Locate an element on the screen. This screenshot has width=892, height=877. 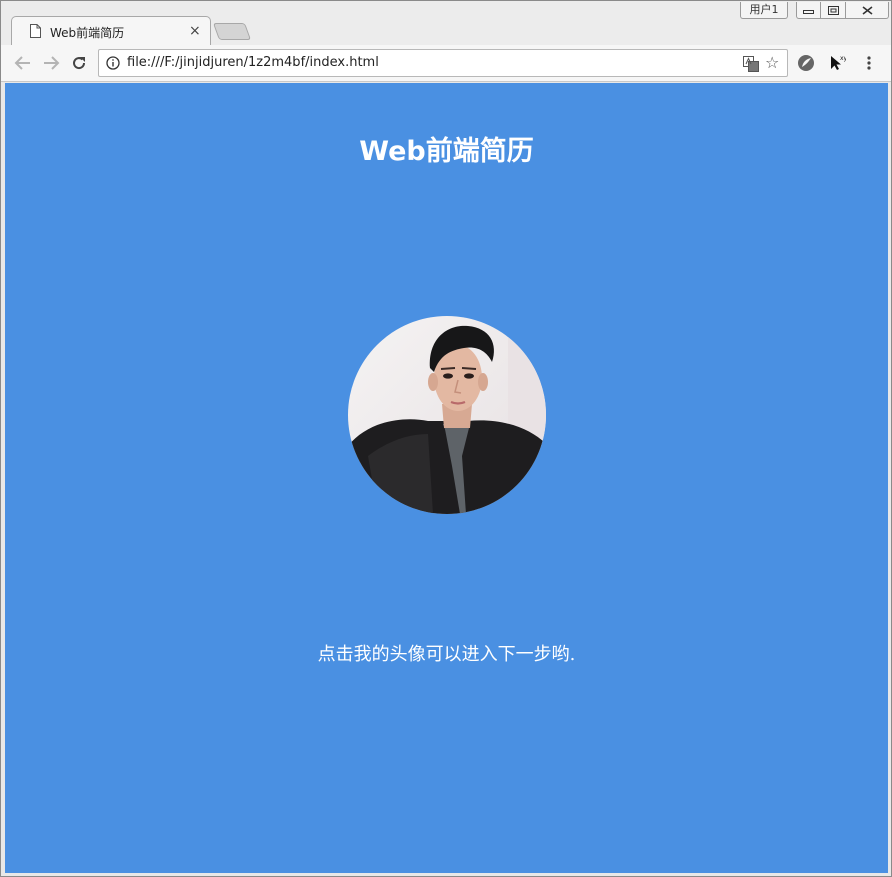
restore-icon is located at coordinates (833, 10).